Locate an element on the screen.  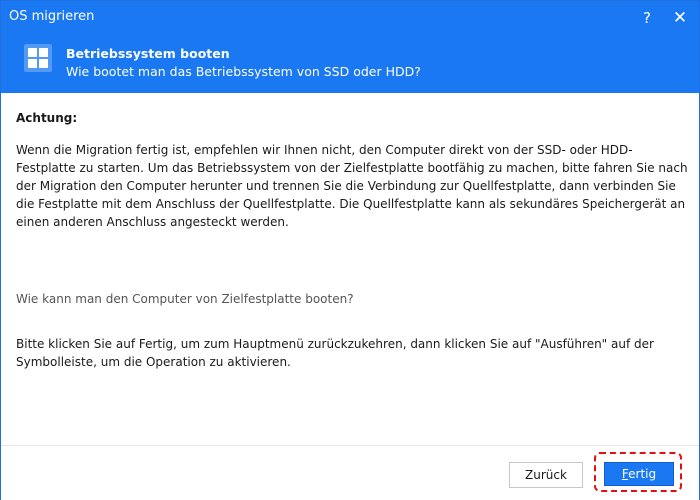
close-button: ✕ is located at coordinates (680, 18).